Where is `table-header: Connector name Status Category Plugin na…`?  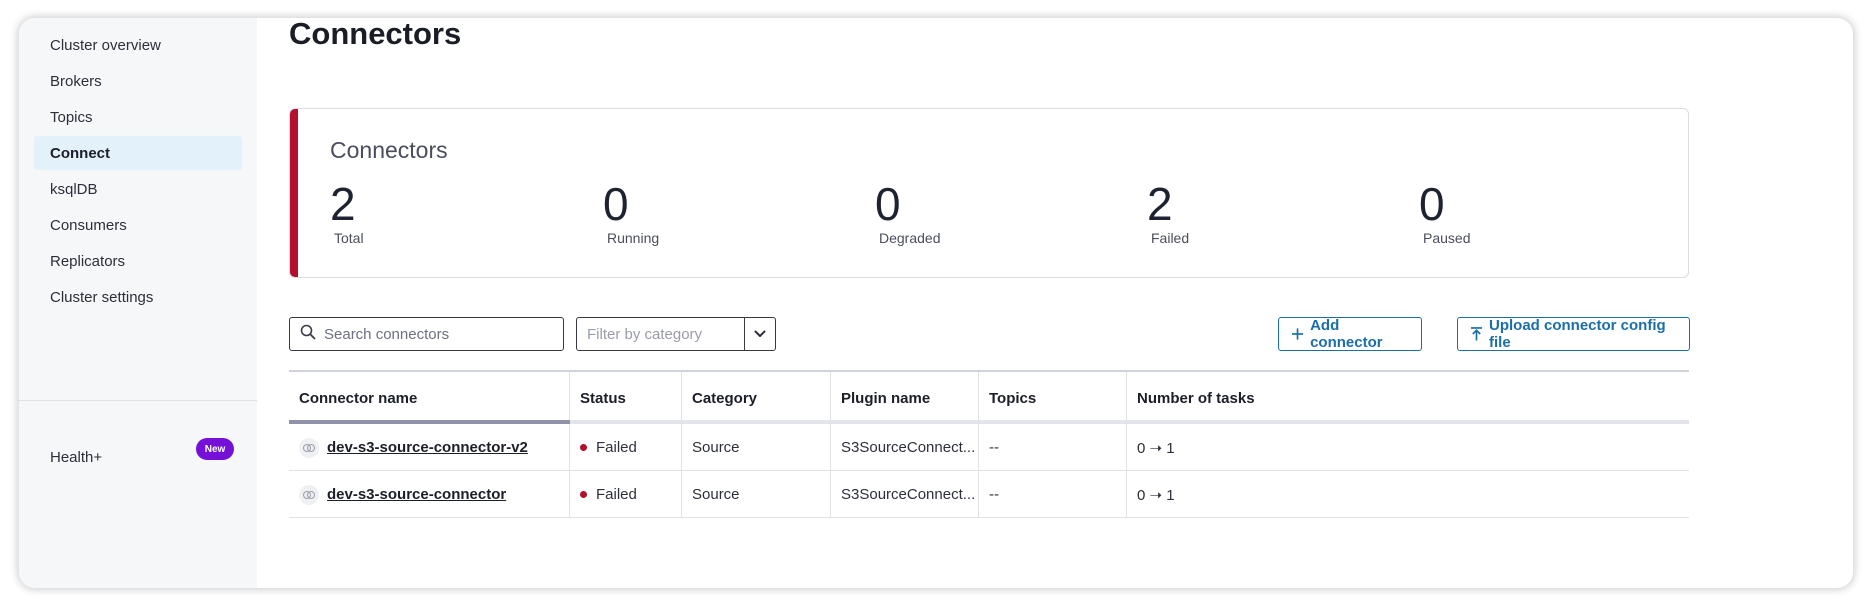
table-header: Connector name Status Category Plugin na… is located at coordinates (989, 398).